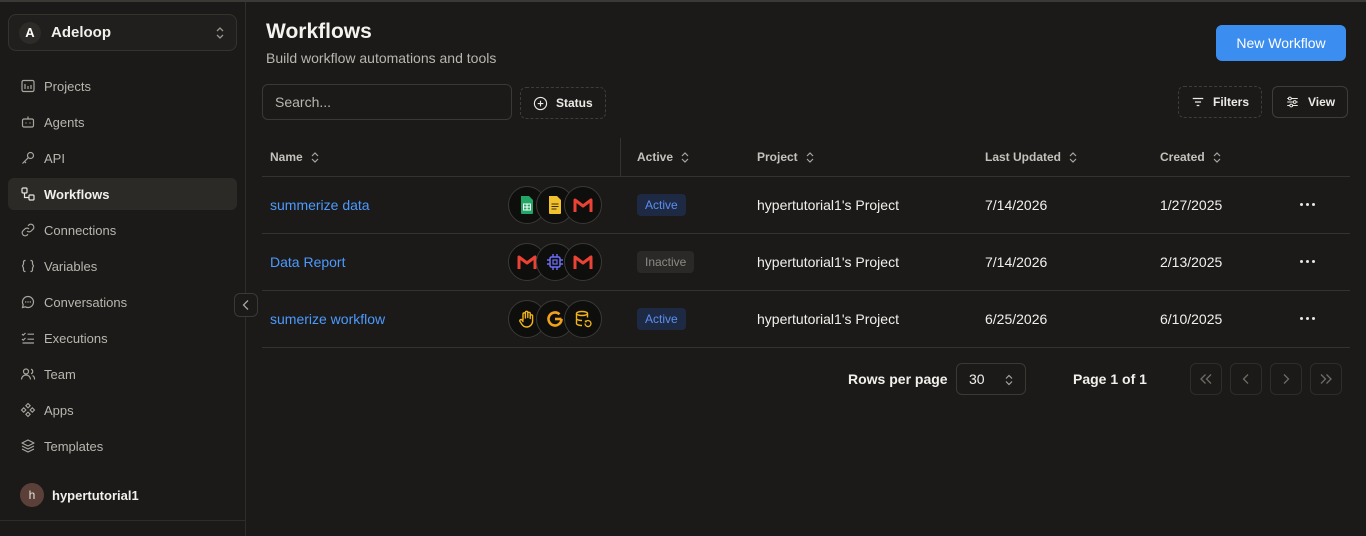  Describe the element at coordinates (122, 446) in the screenshot. I see `sidebar-item-templates: Templates` at that location.